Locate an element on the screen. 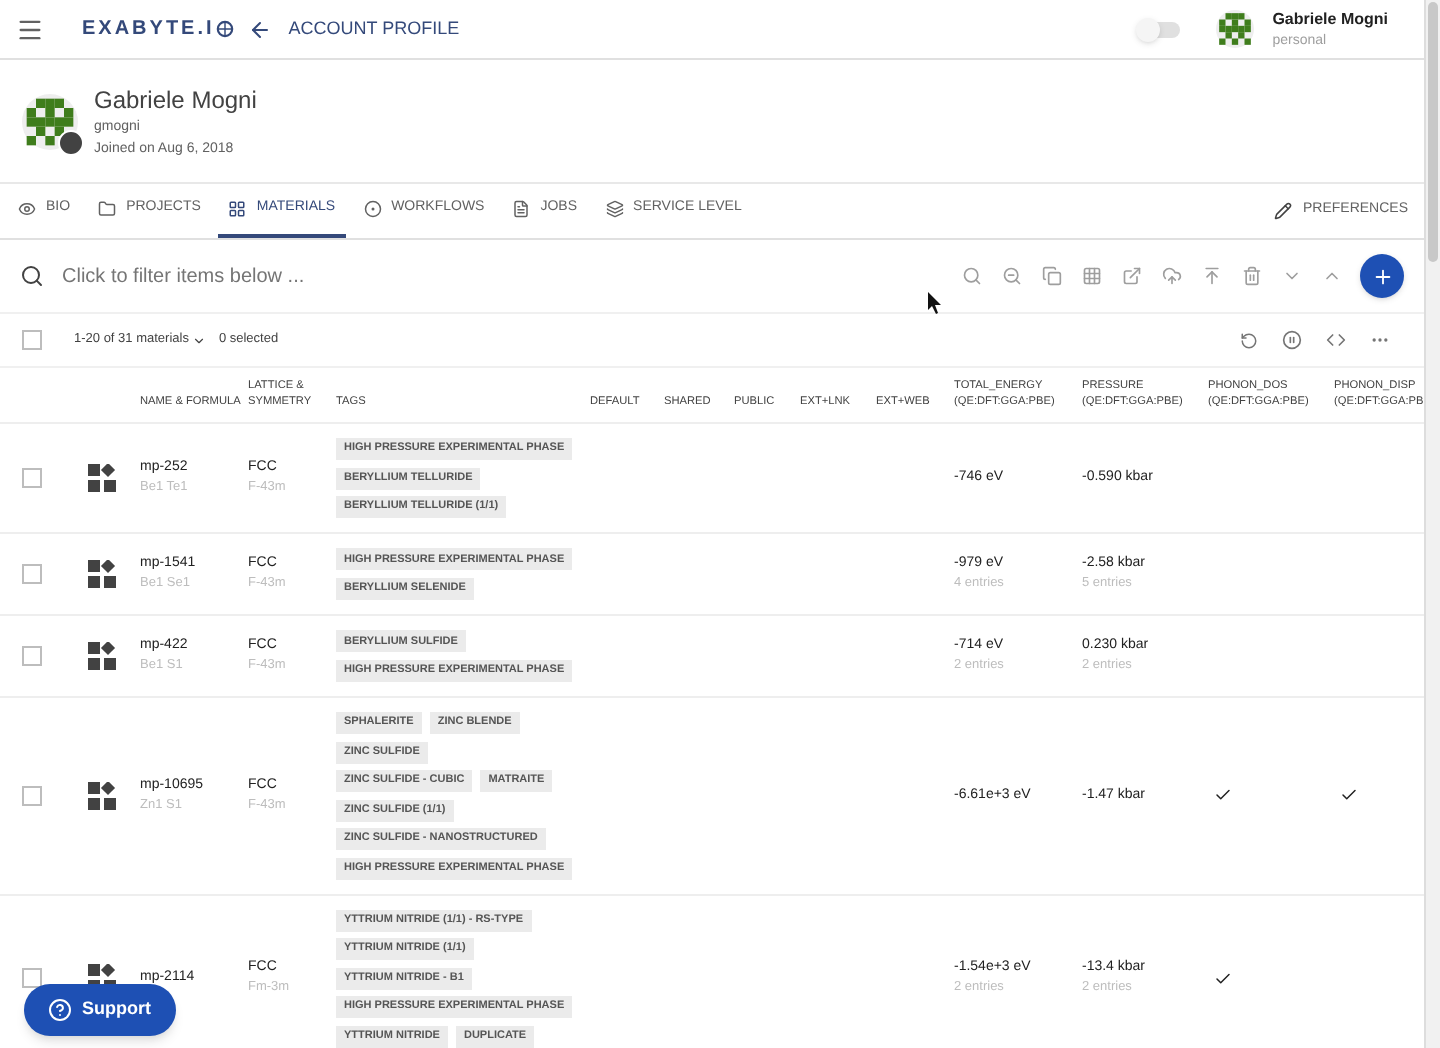 The height and width of the screenshot is (1048, 1440). menu-icon is located at coordinates (30, 29).